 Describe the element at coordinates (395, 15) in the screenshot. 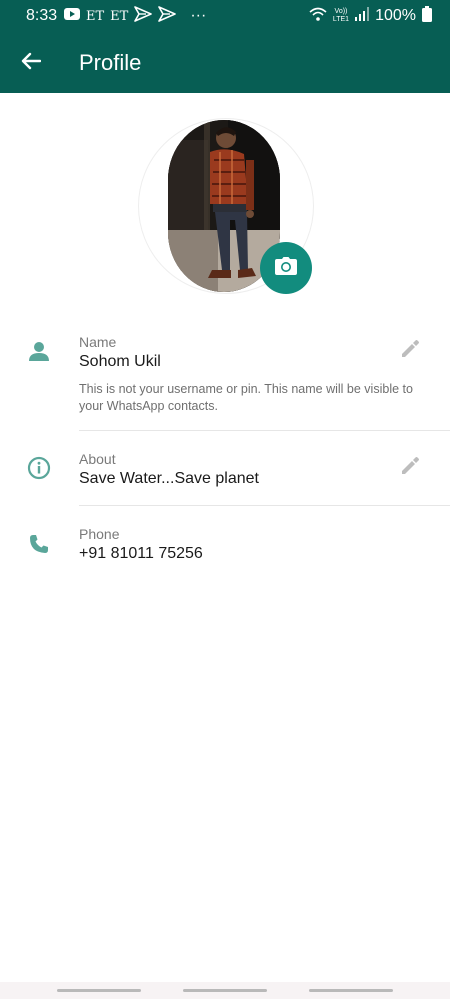

I see `battery-percent: 100%` at that location.